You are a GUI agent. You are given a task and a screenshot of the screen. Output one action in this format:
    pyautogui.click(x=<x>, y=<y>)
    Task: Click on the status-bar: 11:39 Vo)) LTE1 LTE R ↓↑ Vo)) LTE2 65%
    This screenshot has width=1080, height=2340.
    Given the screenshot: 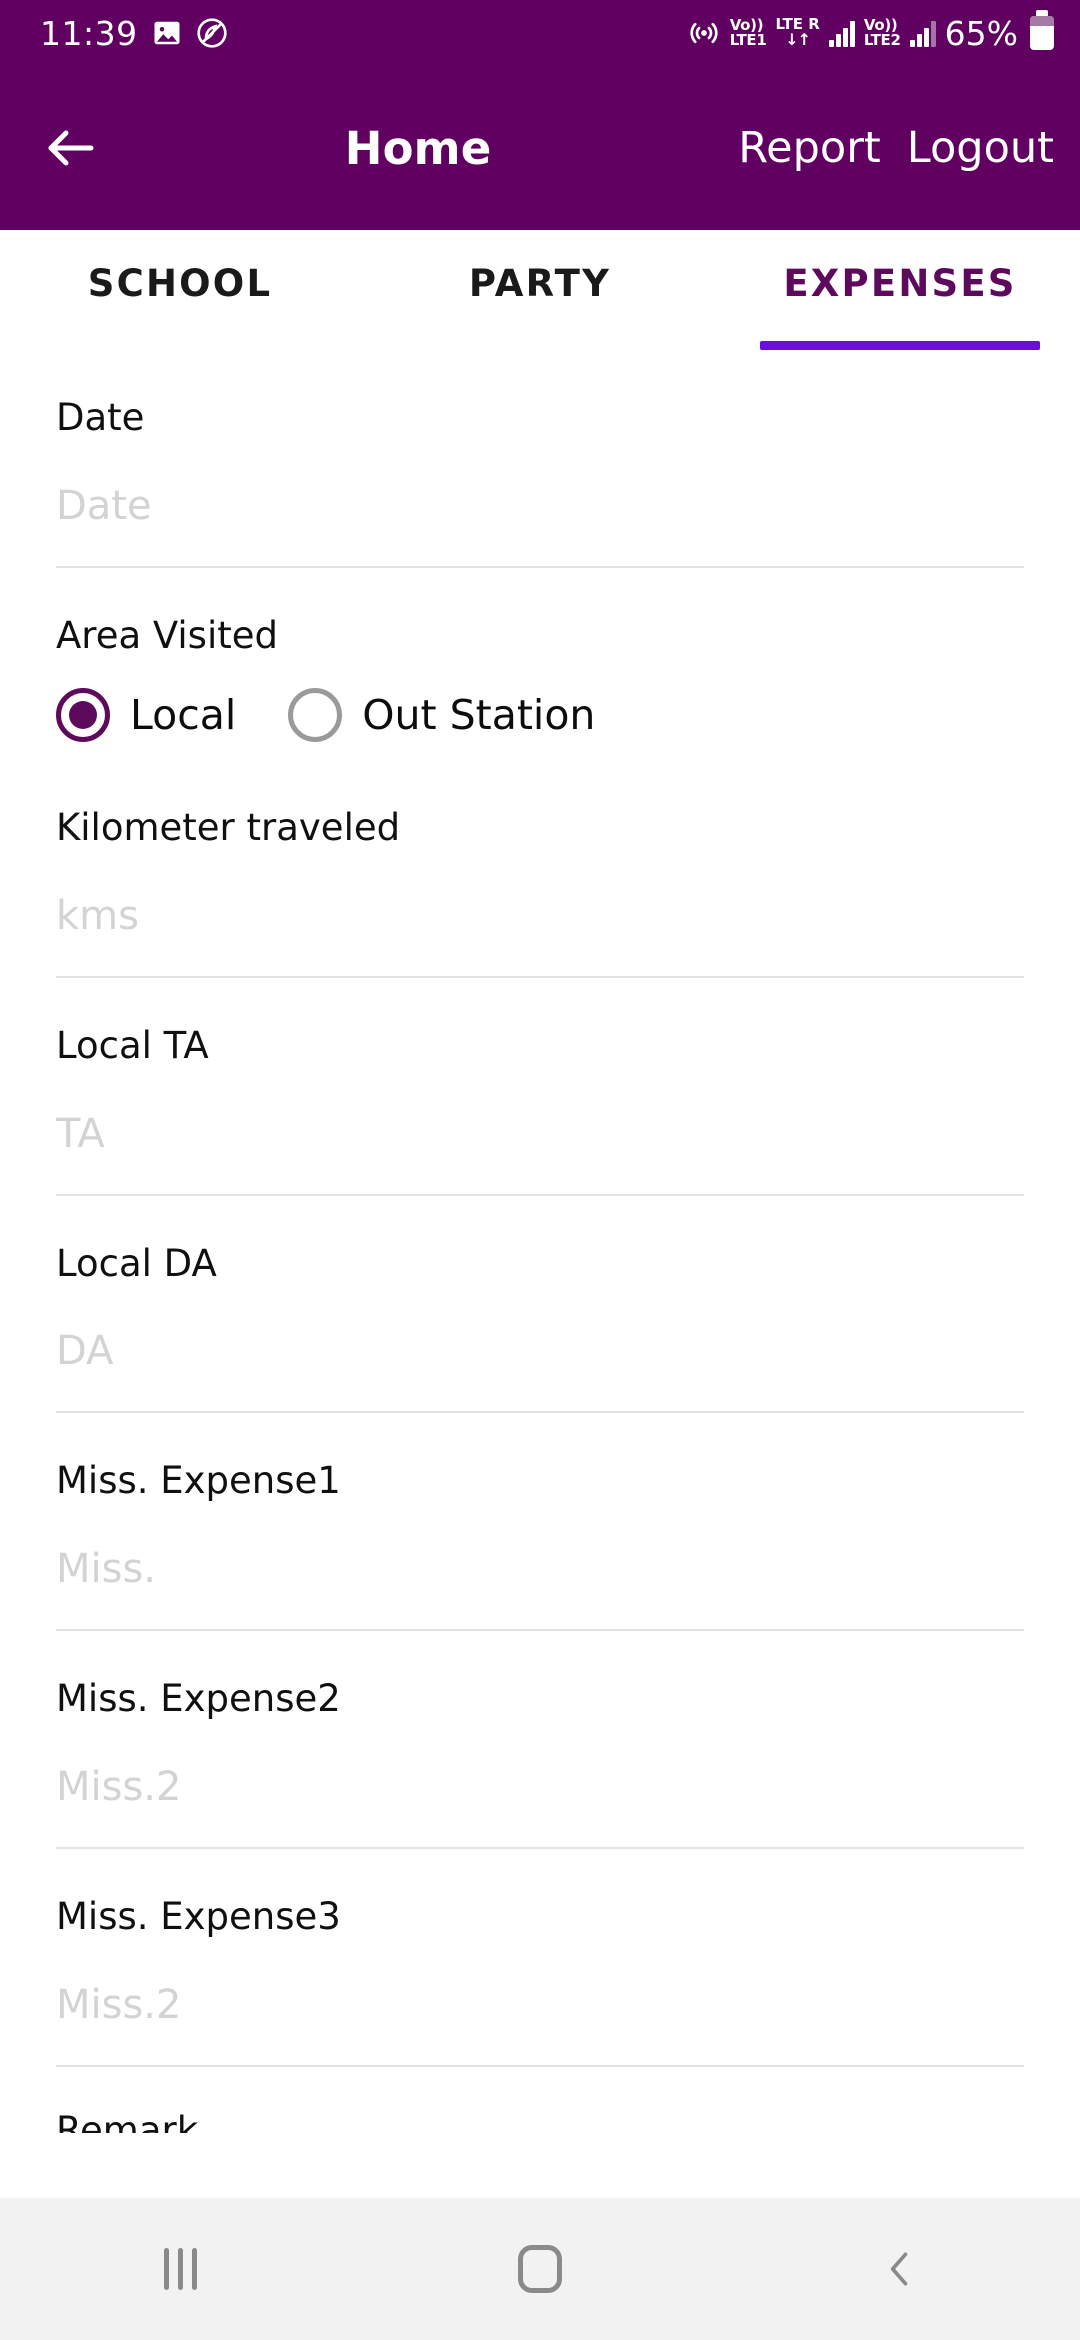 What is the action you would take?
    pyautogui.click(x=540, y=33)
    